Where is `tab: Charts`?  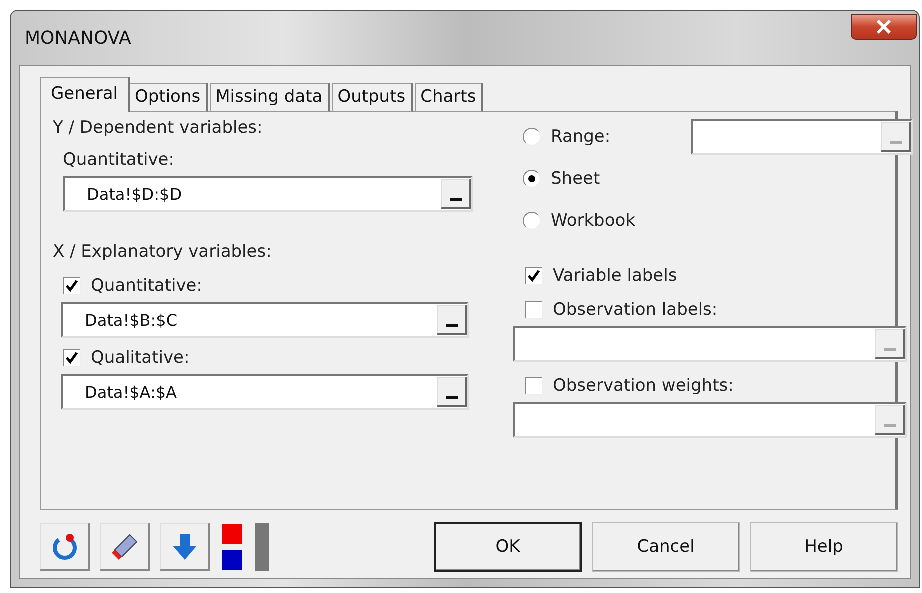 tab: Charts is located at coordinates (449, 97).